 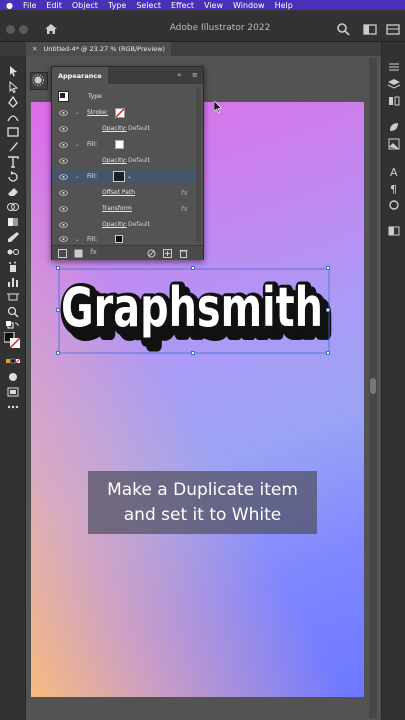 I want to click on handle-top-left, so click(x=58, y=268).